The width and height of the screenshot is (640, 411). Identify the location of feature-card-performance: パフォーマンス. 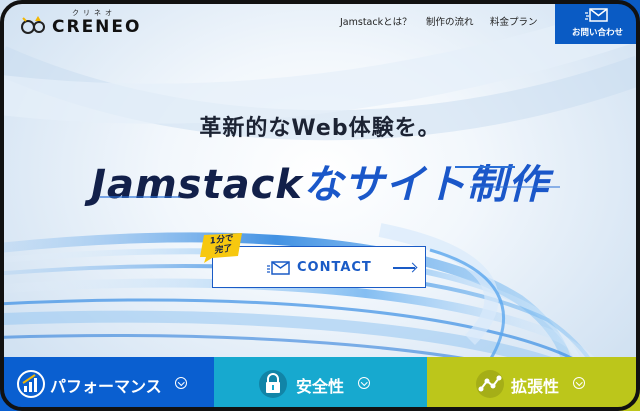
(107, 384).